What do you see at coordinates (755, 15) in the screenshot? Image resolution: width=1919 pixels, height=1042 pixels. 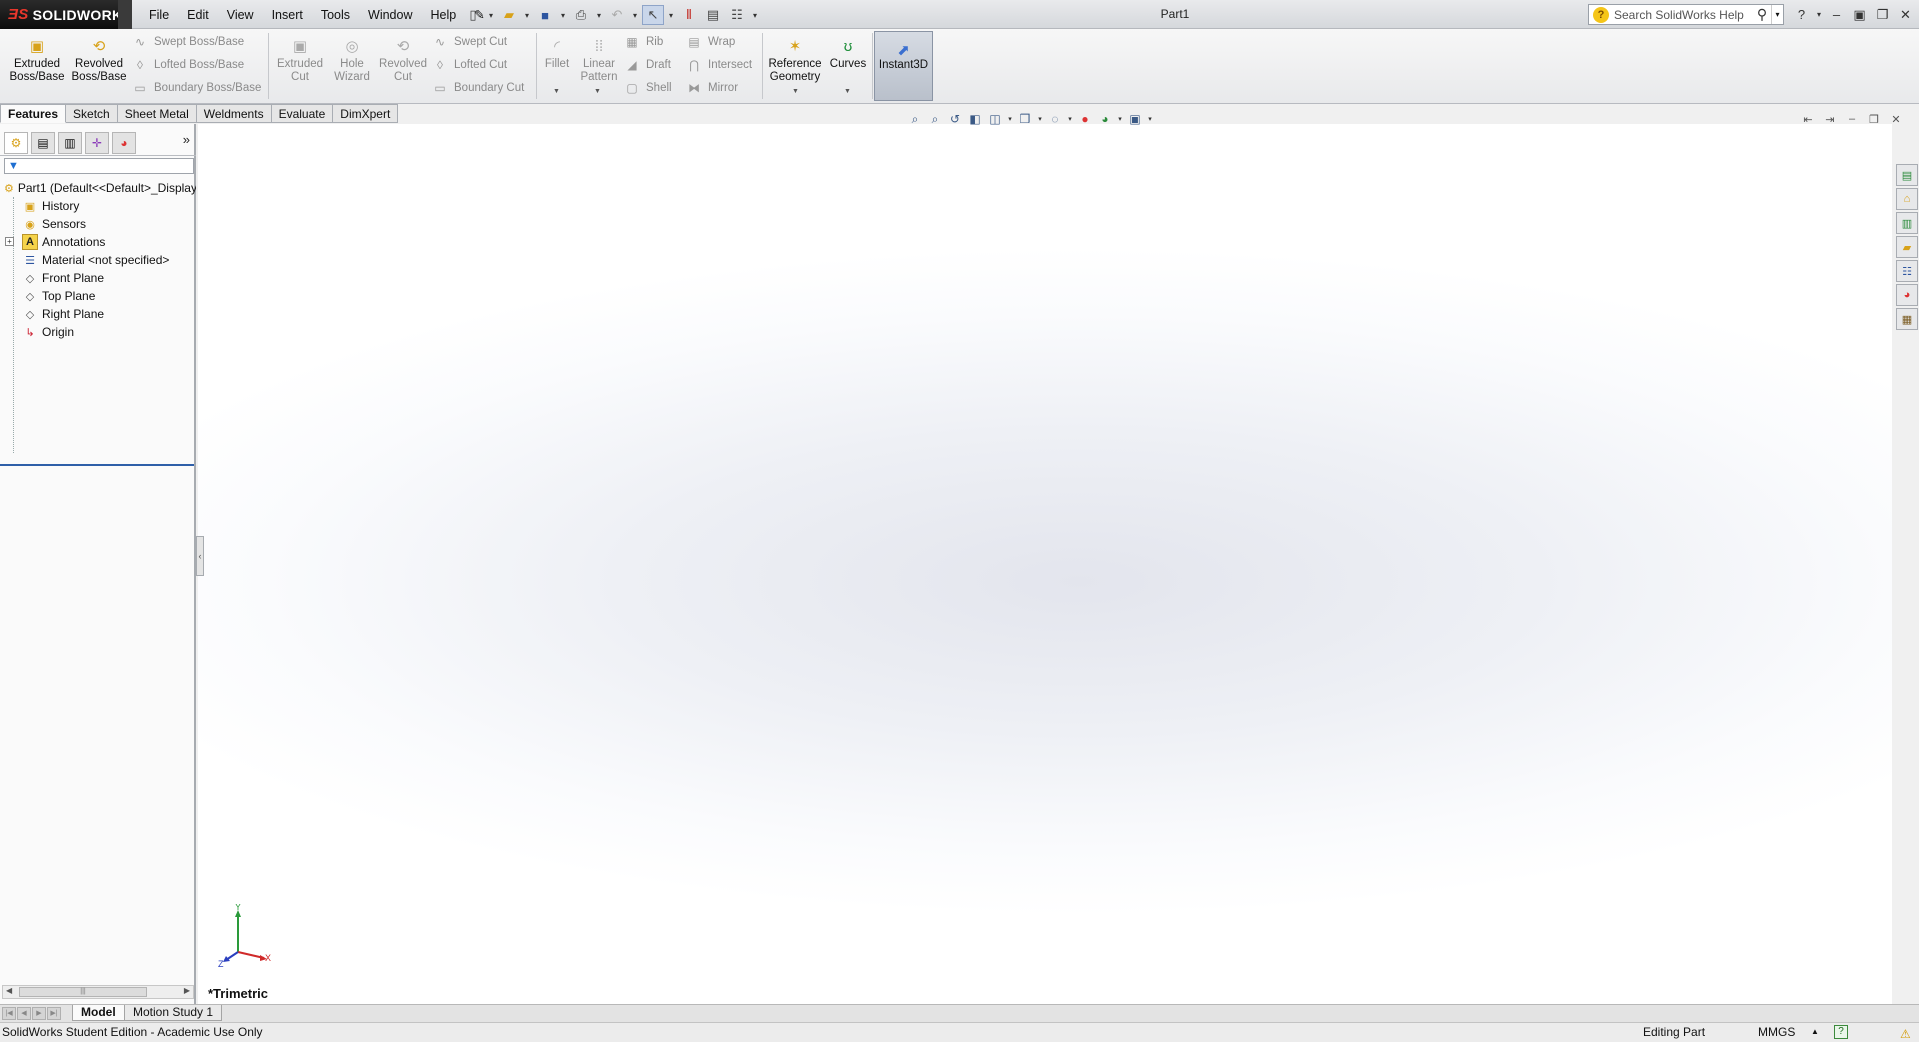 I see `options-dropdown-arrow: ▾` at bounding box center [755, 15].